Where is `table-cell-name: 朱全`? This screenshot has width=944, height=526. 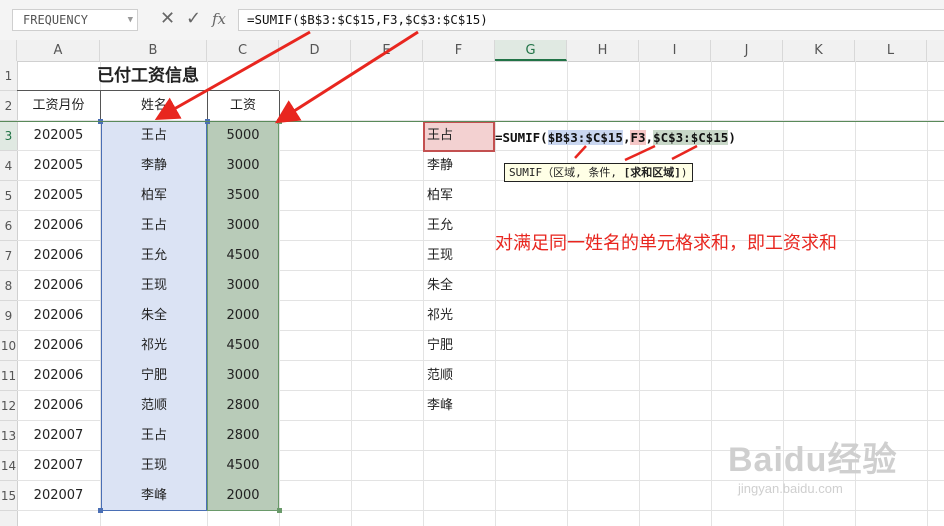
table-cell-name: 朱全 is located at coordinates (154, 316).